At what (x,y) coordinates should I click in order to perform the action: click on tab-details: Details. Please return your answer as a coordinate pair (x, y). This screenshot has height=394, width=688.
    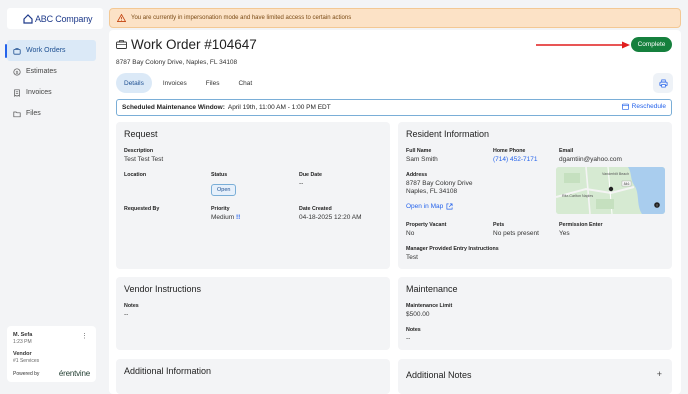
    Looking at the image, I should click on (134, 83).